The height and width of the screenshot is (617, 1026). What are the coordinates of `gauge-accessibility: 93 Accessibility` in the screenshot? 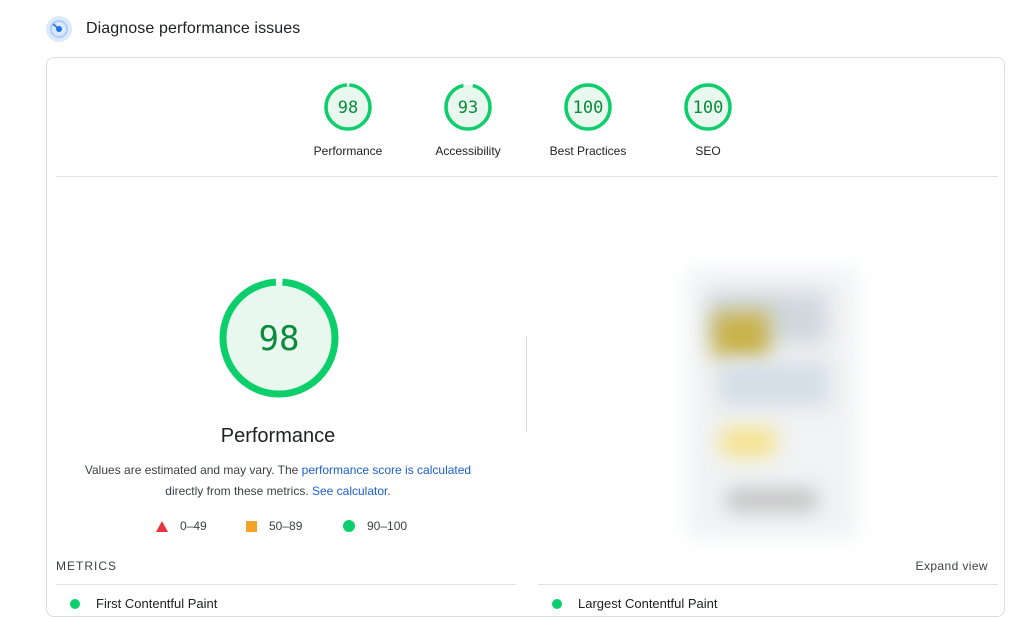 It's located at (468, 120).